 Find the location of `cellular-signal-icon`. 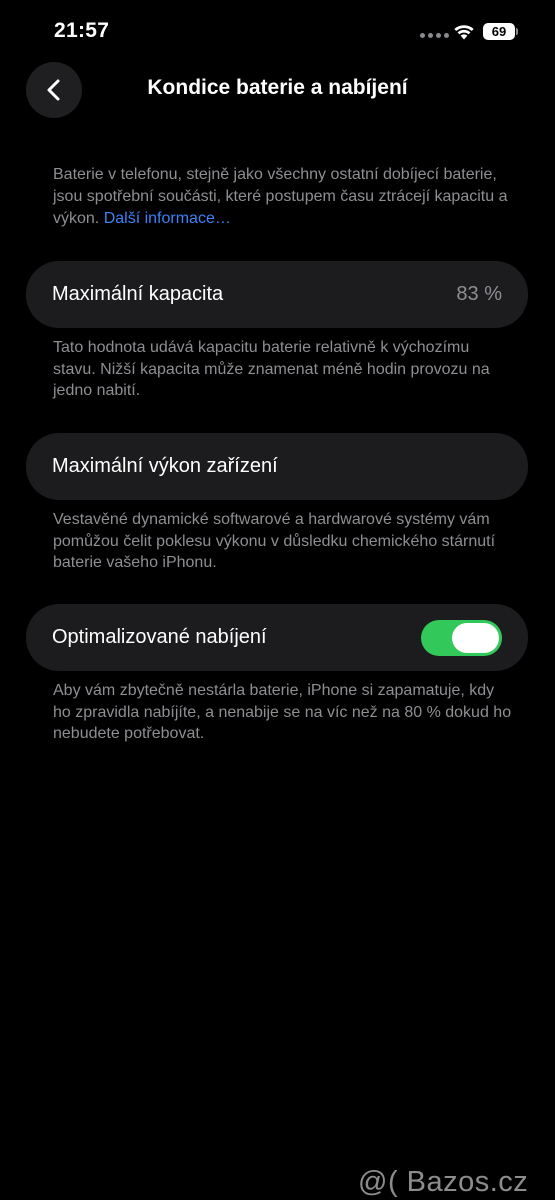

cellular-signal-icon is located at coordinates (434, 35).